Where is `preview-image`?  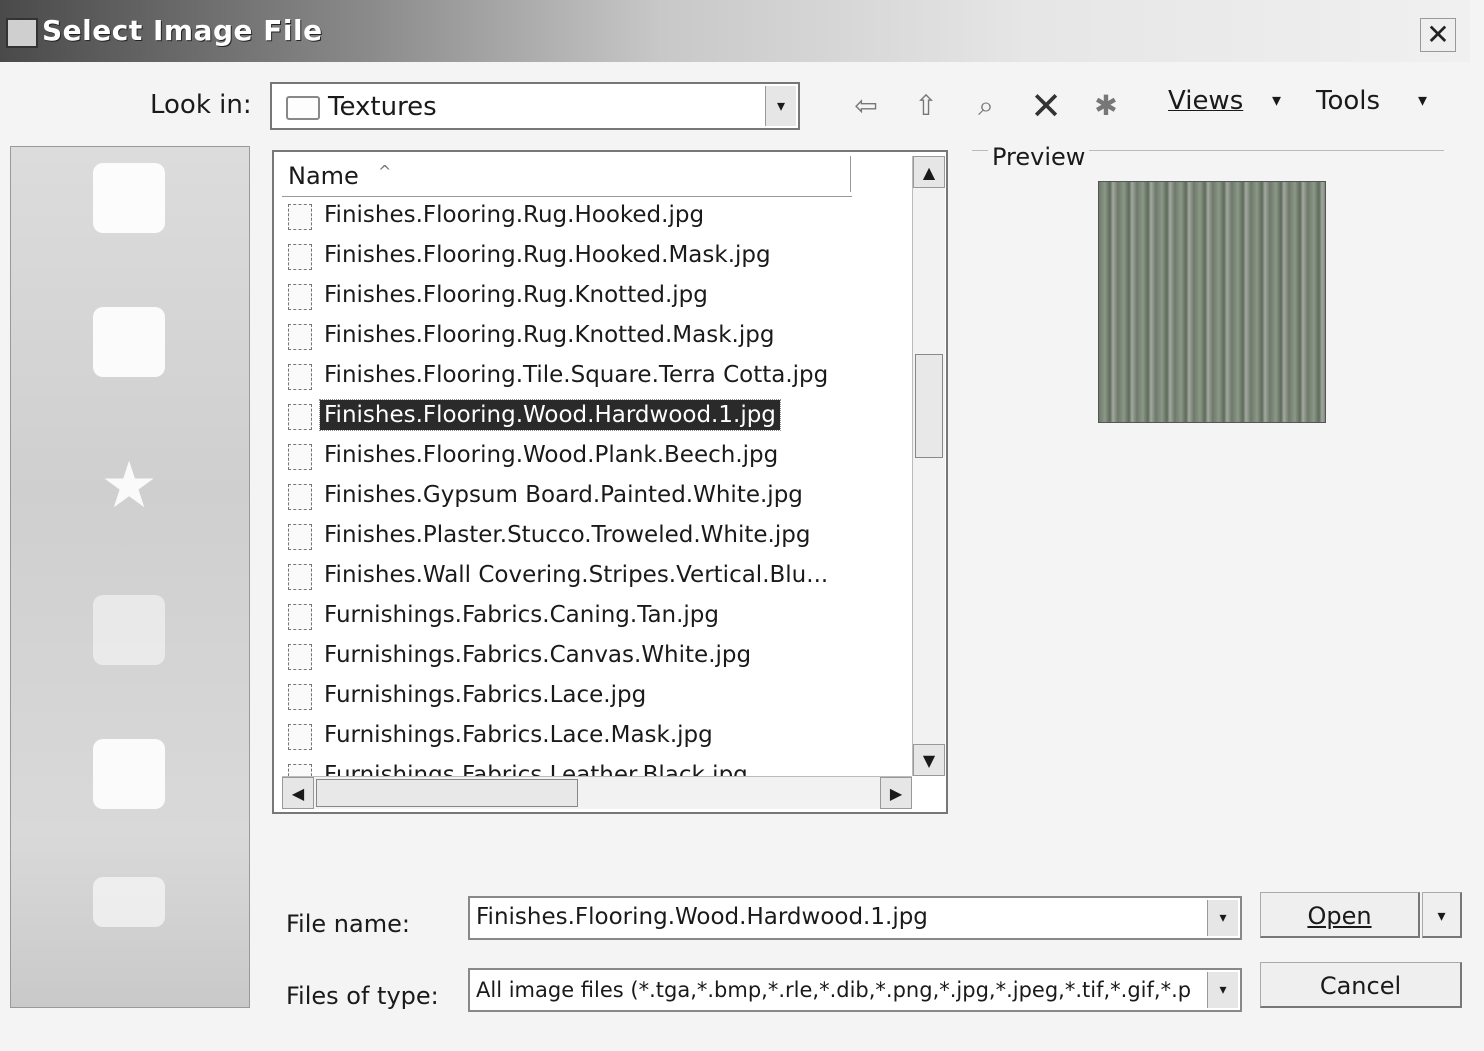 preview-image is located at coordinates (1212, 302).